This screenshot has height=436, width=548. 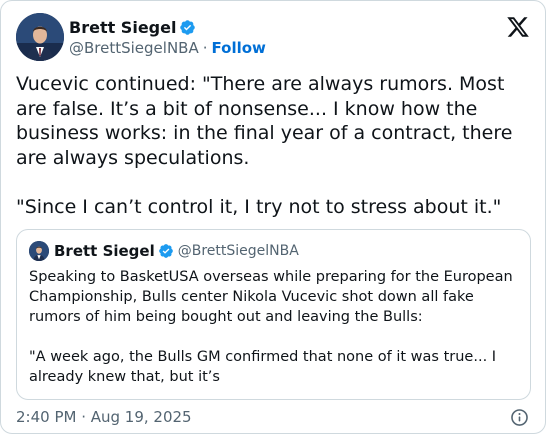 I want to click on author-handle-row: @BrettSiegelNBA · Follow, so click(x=167, y=48).